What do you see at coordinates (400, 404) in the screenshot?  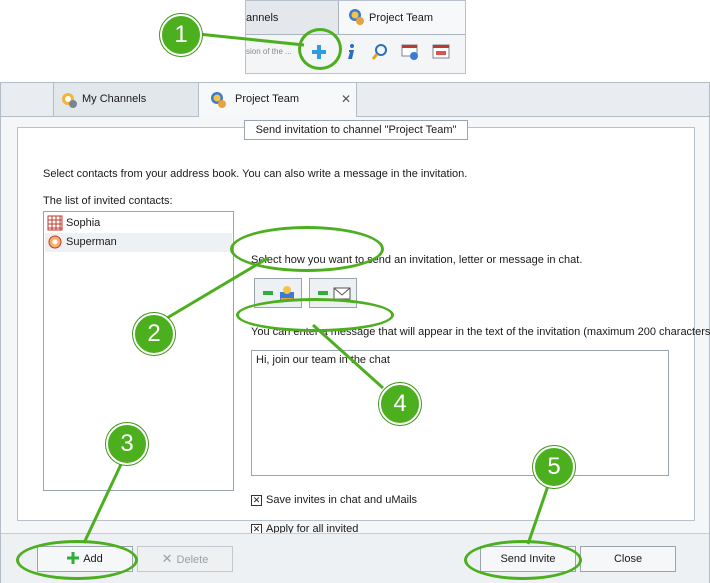 I see `callout-number-4: 4` at bounding box center [400, 404].